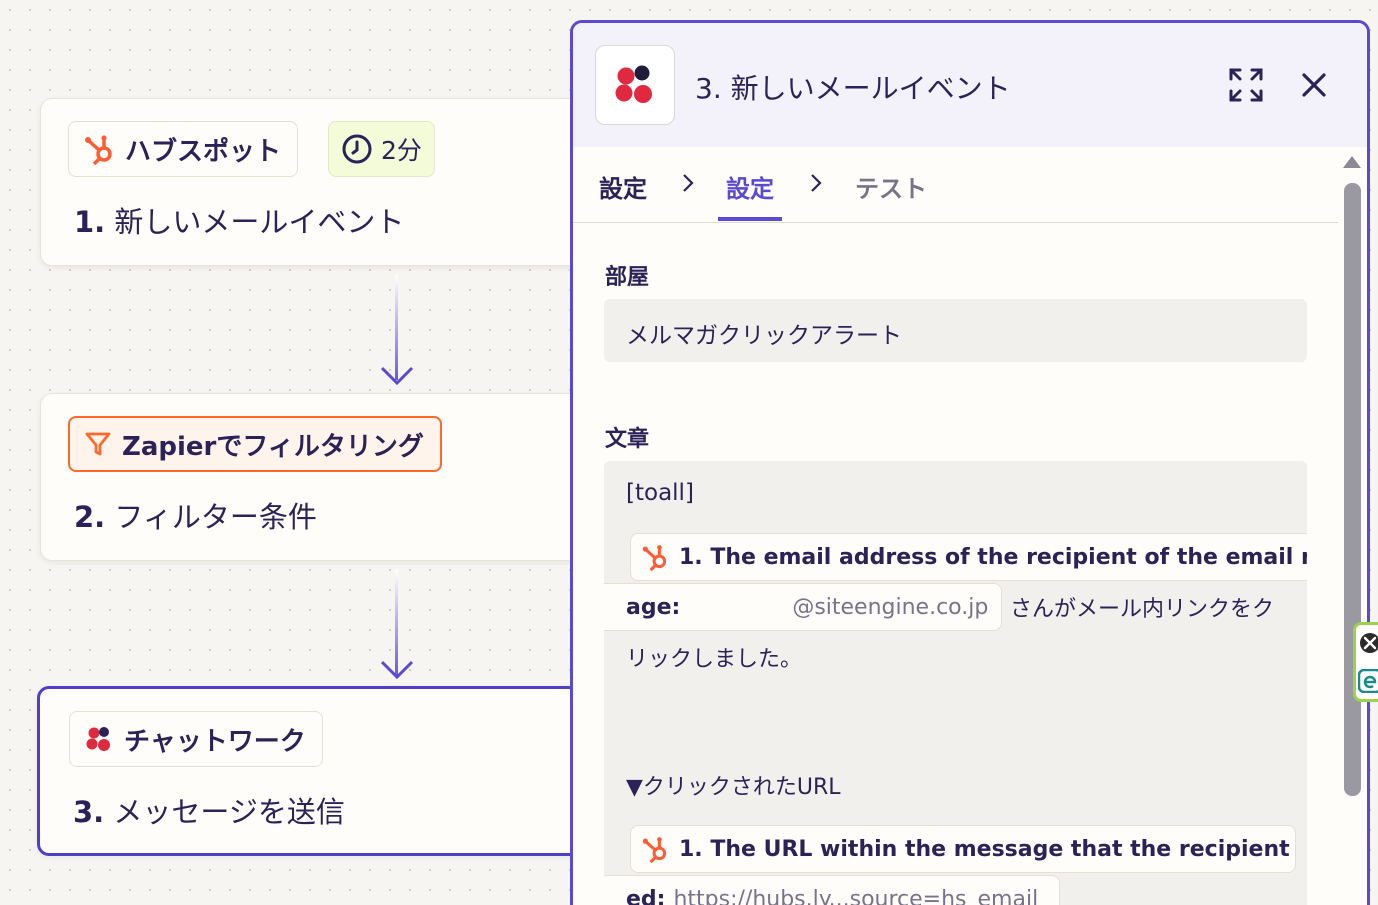 This screenshot has width=1378, height=905. Describe the element at coordinates (90, 517) in the screenshot. I see `step-number: 2.` at that location.